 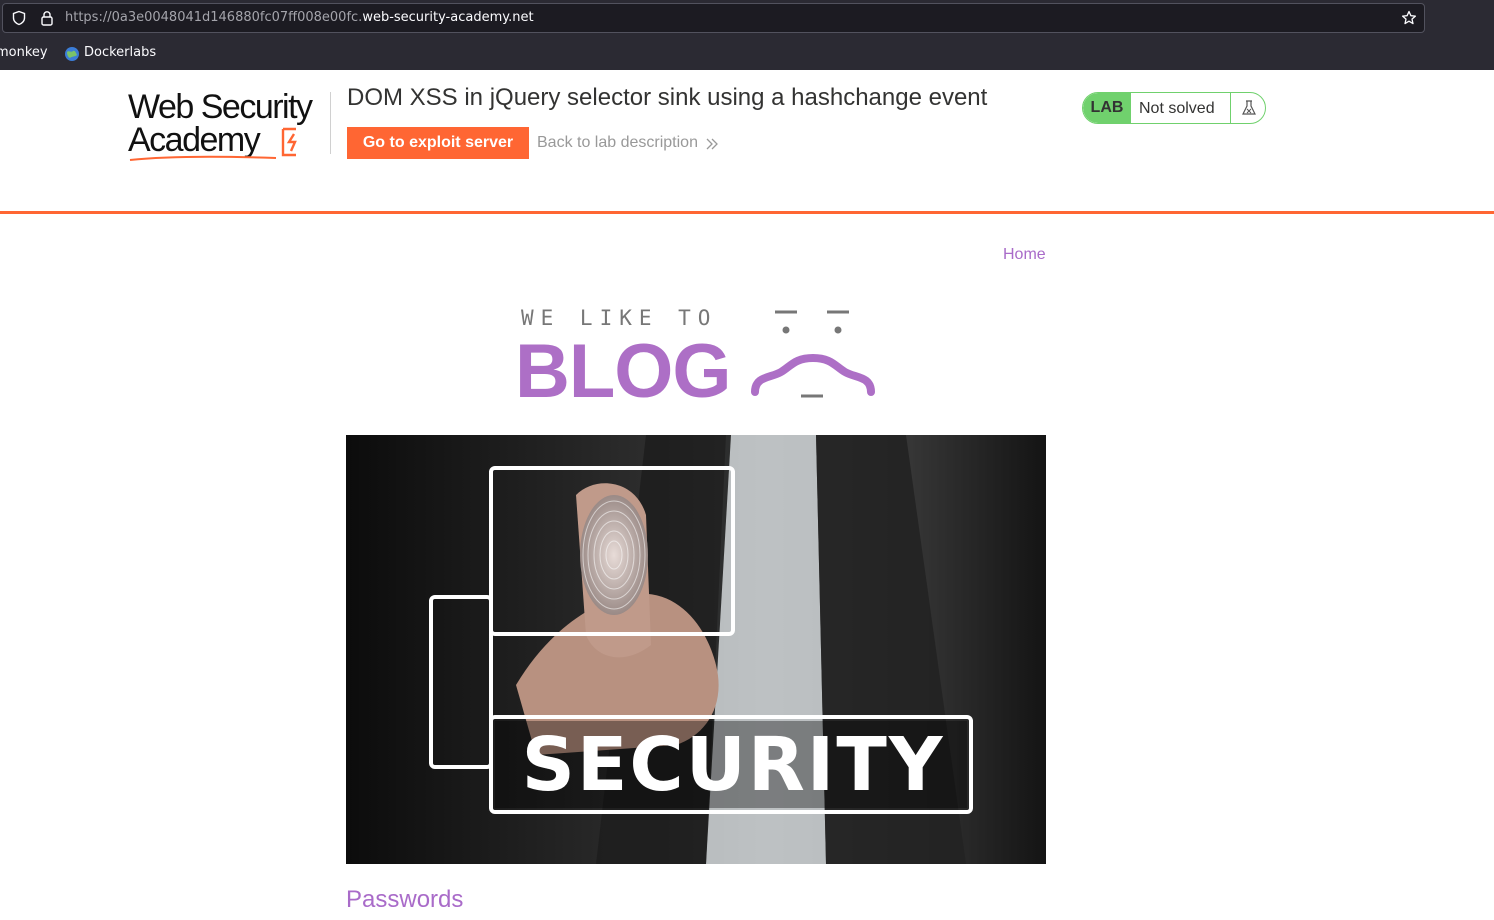 What do you see at coordinates (1177, 108) in the screenshot?
I see `lab-status-text: Not solved` at bounding box center [1177, 108].